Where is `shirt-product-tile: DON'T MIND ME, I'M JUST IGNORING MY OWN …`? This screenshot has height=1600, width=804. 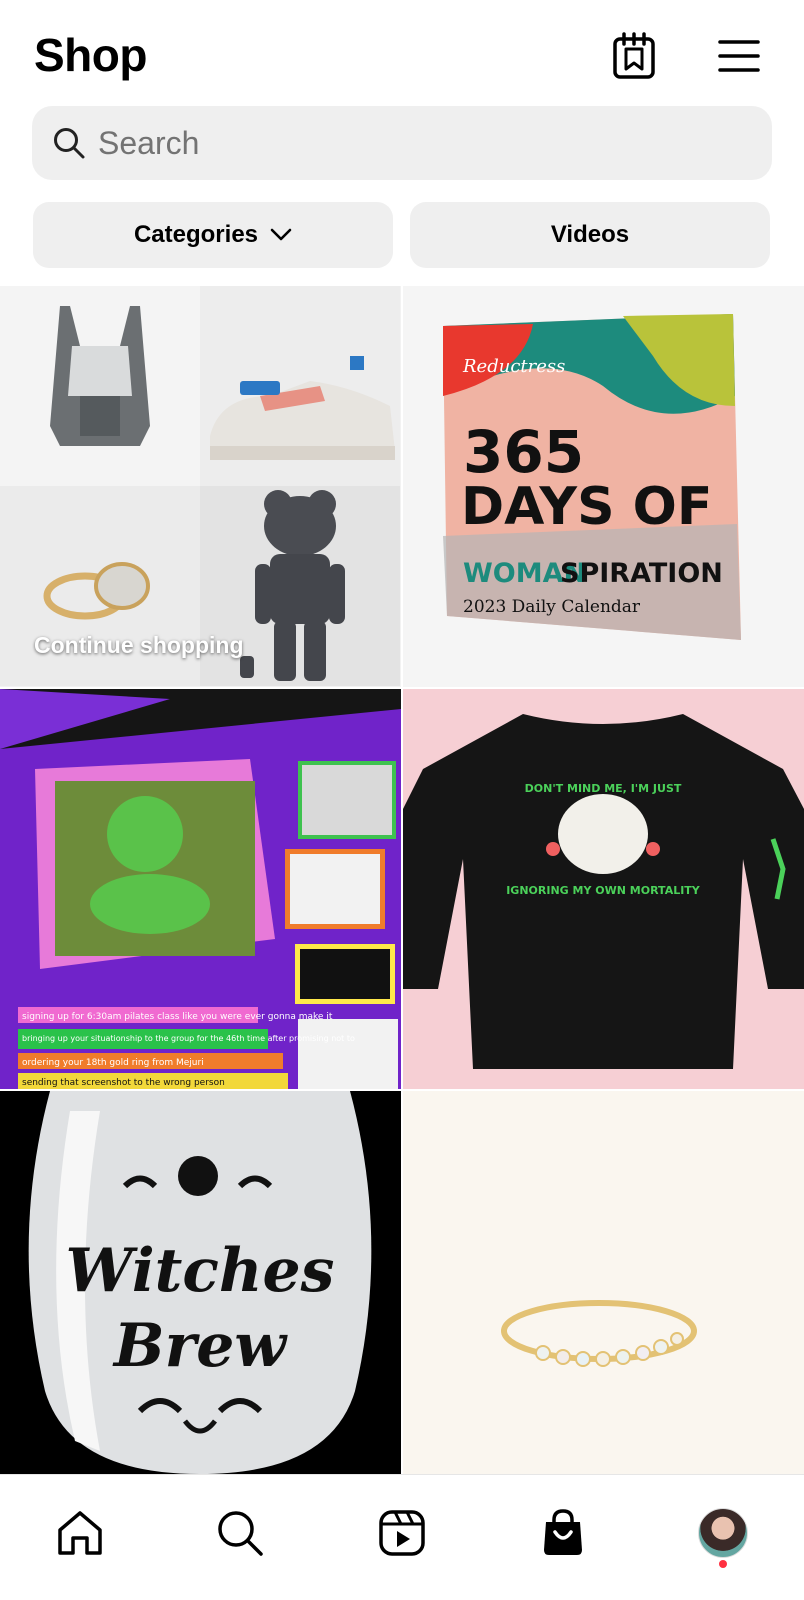 shirt-product-tile: DON'T MIND ME, I'M JUST IGNORING MY OWN … is located at coordinates (603, 889).